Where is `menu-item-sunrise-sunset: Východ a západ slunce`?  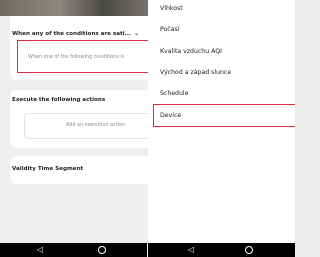
menu-item-sunrise-sunset: Východ a západ slunce is located at coordinates (195, 72).